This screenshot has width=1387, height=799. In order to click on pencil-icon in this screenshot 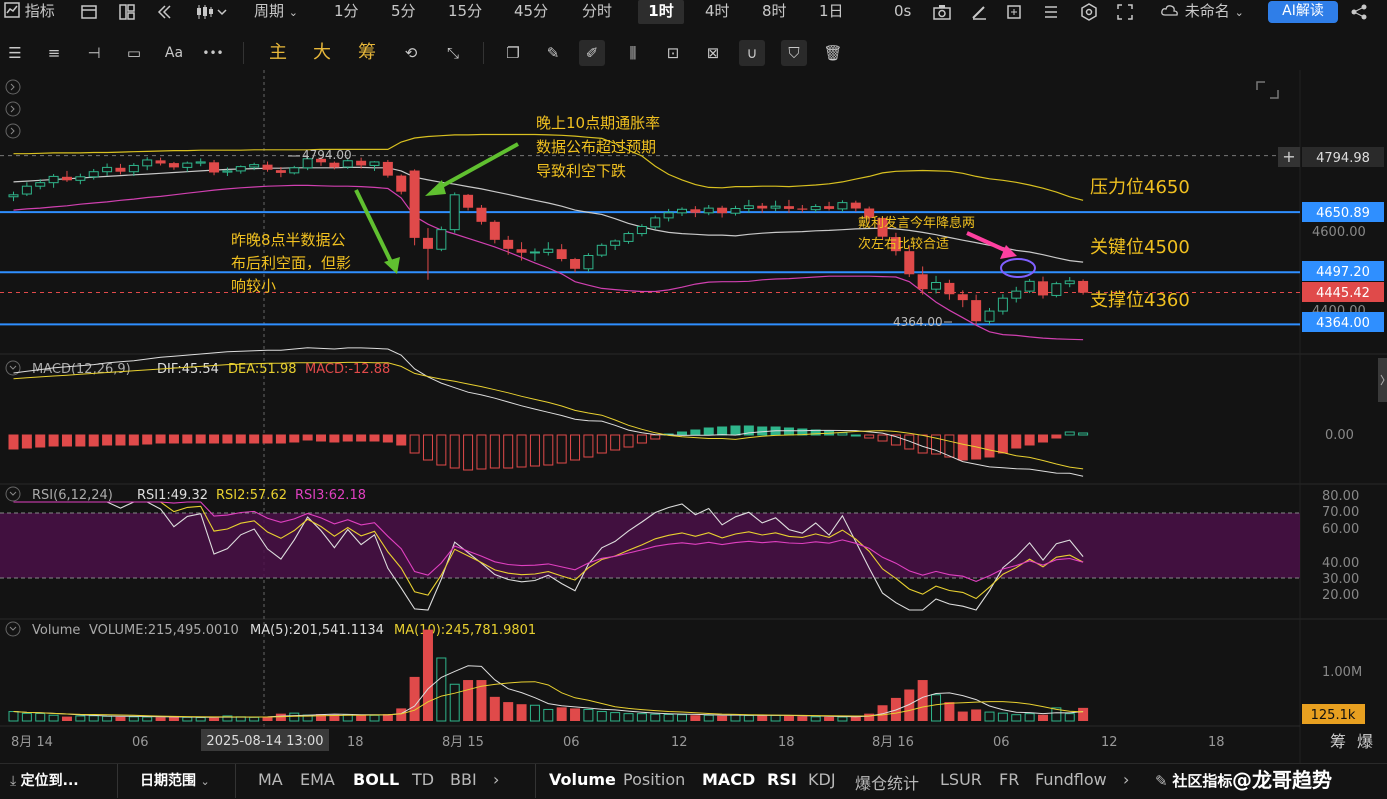, I will do `click(979, 12)`.